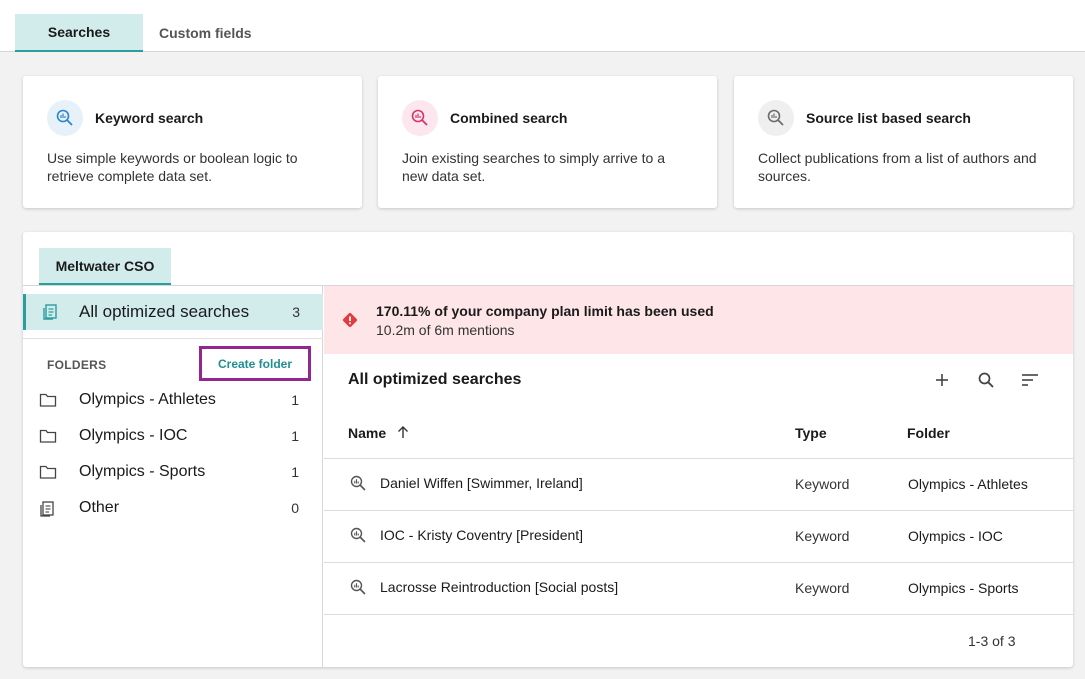 The height and width of the screenshot is (679, 1085). Describe the element at coordinates (77, 365) in the screenshot. I see `folders-heading: FOLDERS` at that location.